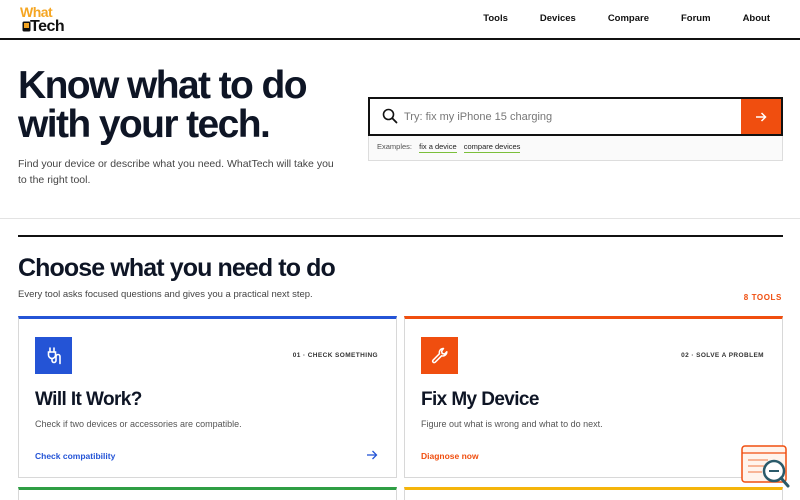 The width and height of the screenshot is (800, 500). Describe the element at coordinates (480, 399) in the screenshot. I see `card-title: Fix My Device` at that location.